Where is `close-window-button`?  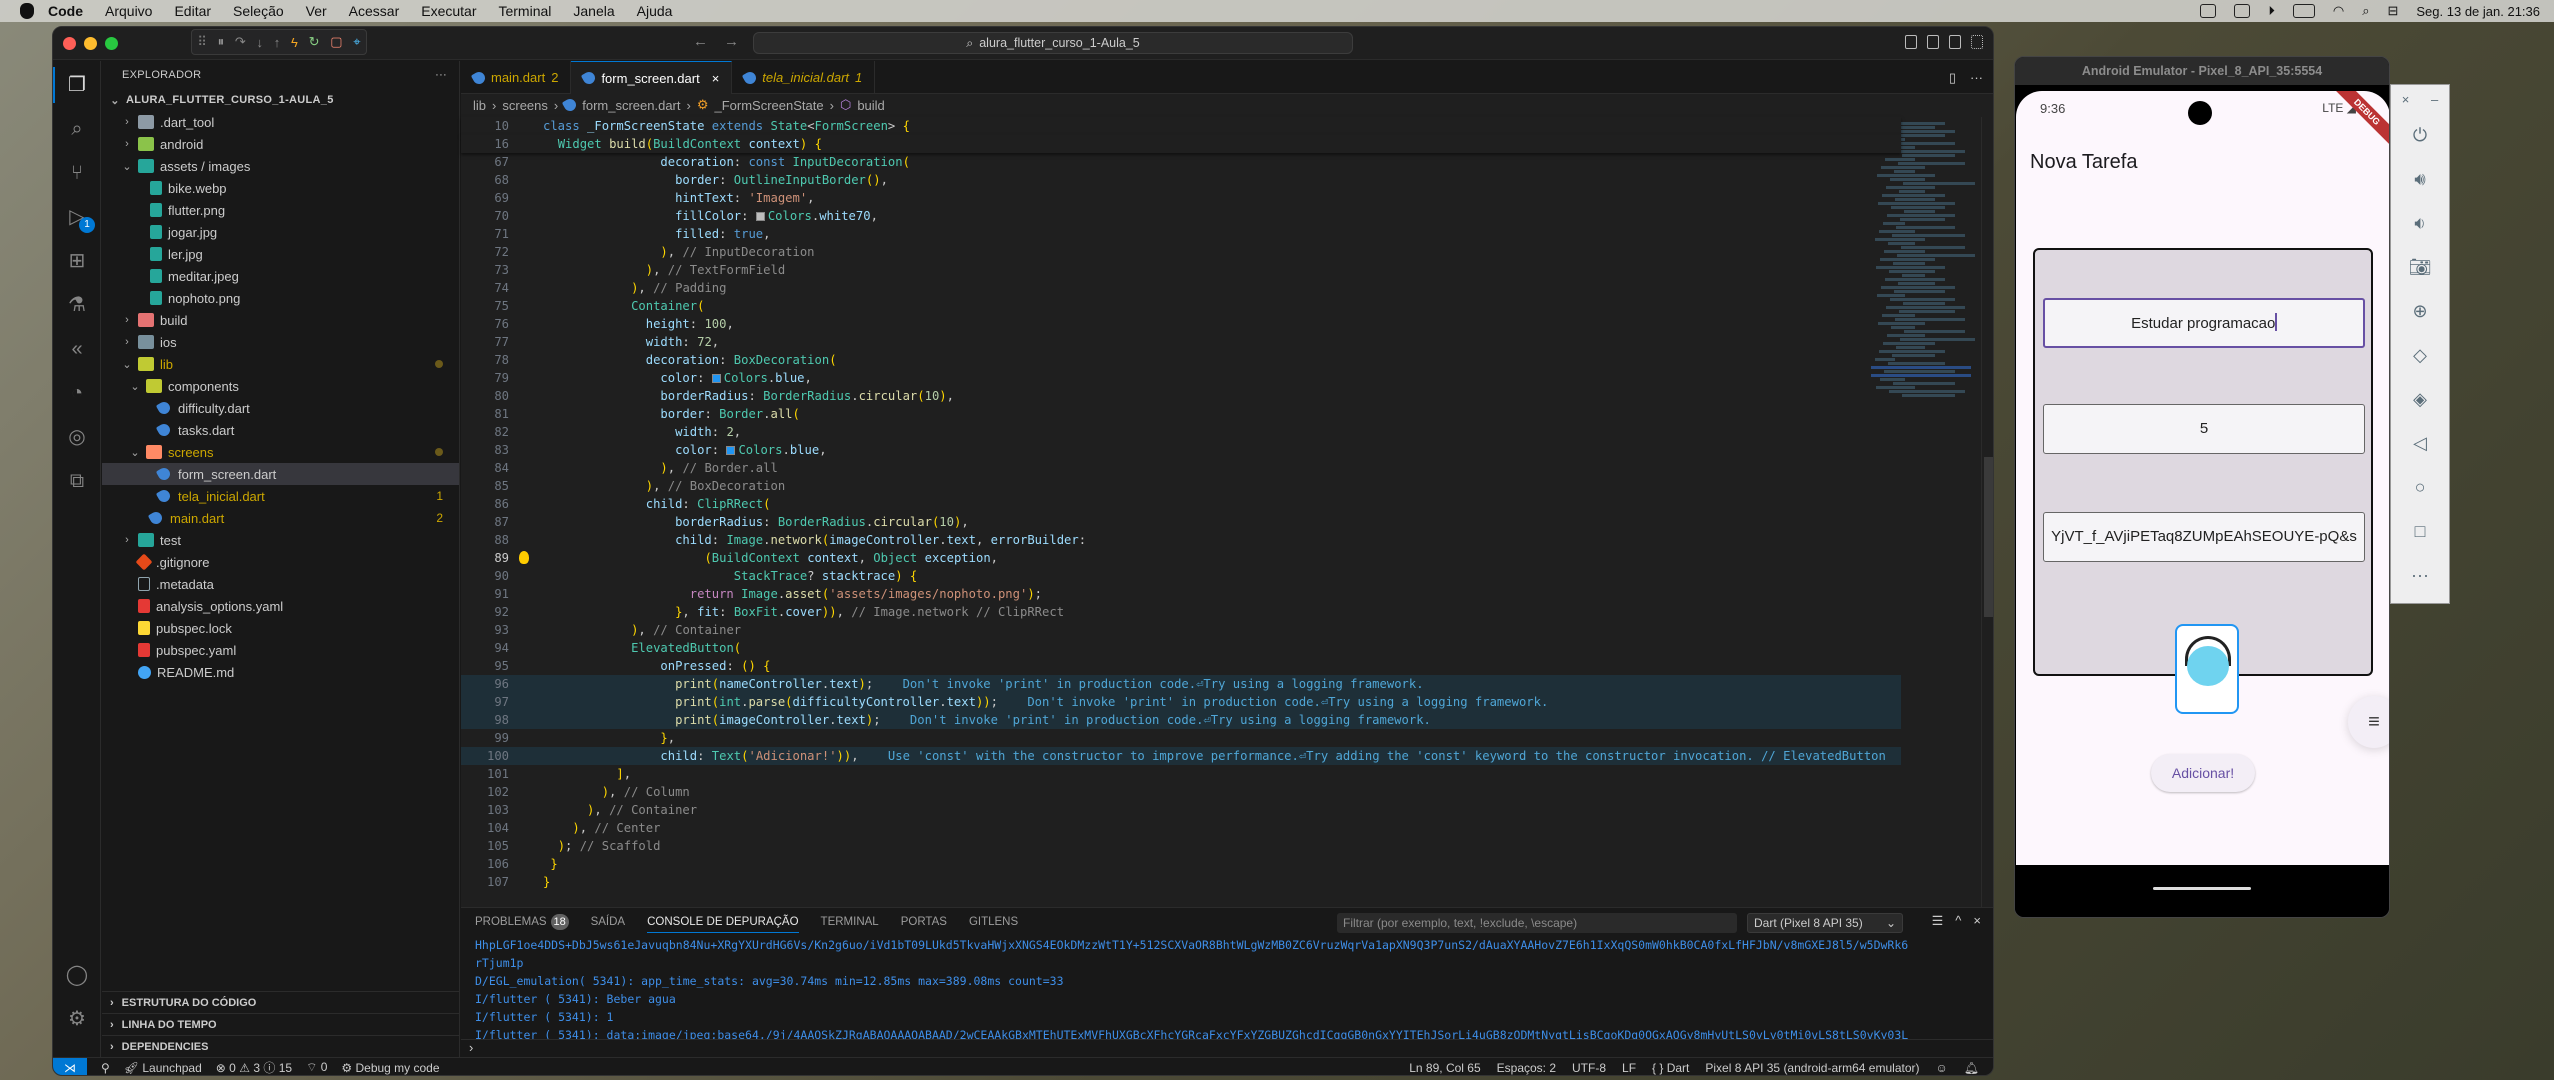 close-window-button is located at coordinates (69, 43).